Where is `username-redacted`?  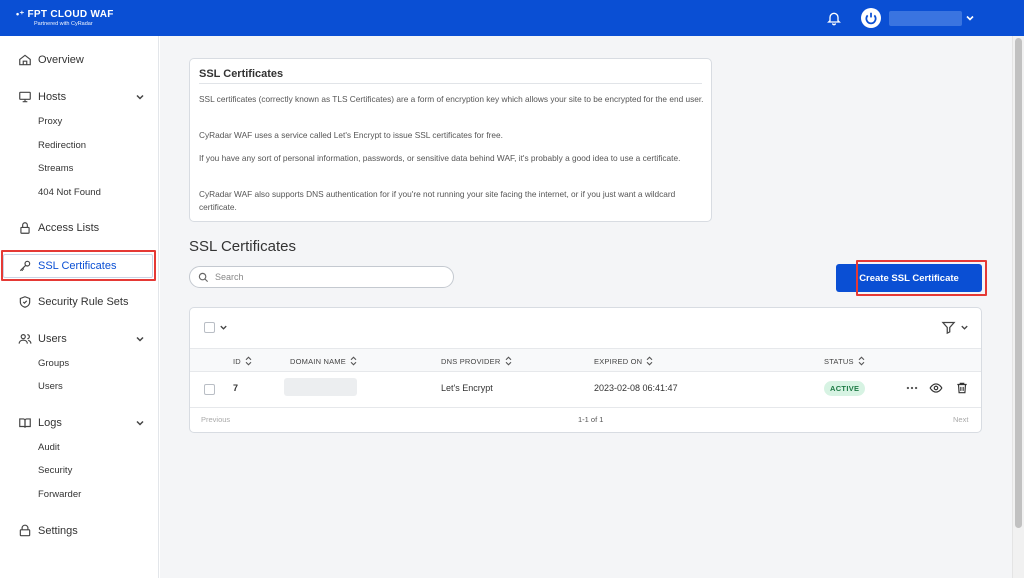 username-redacted is located at coordinates (925, 18).